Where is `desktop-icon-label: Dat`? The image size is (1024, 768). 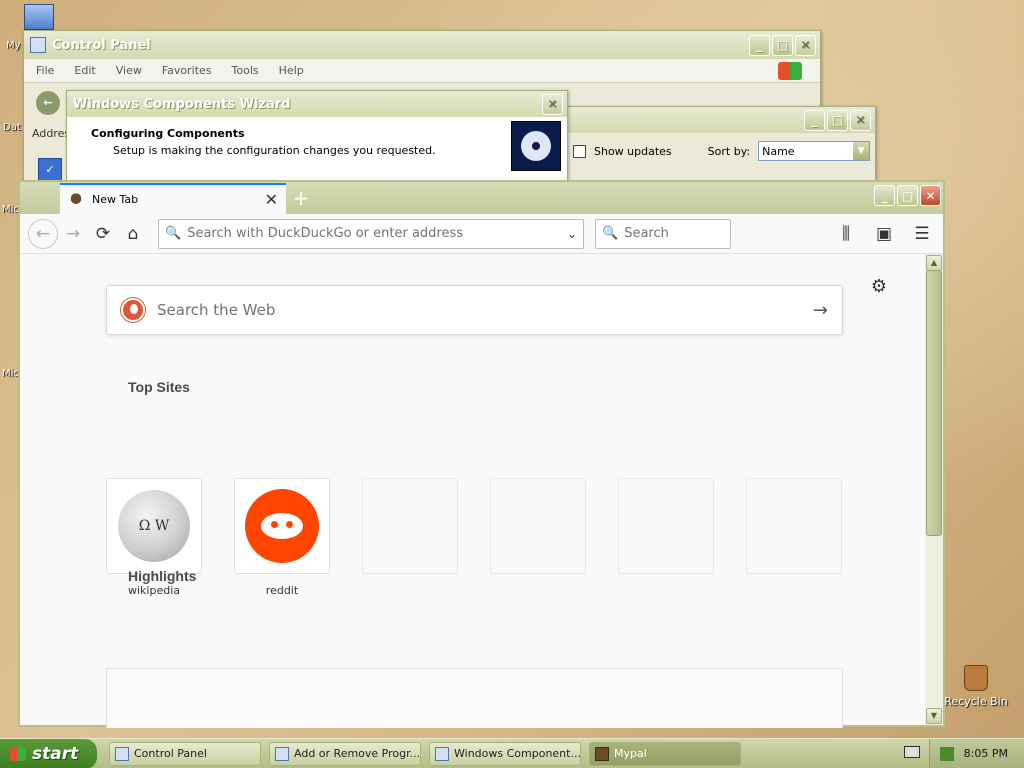
desktop-icon-label: Dat is located at coordinates (12, 127).